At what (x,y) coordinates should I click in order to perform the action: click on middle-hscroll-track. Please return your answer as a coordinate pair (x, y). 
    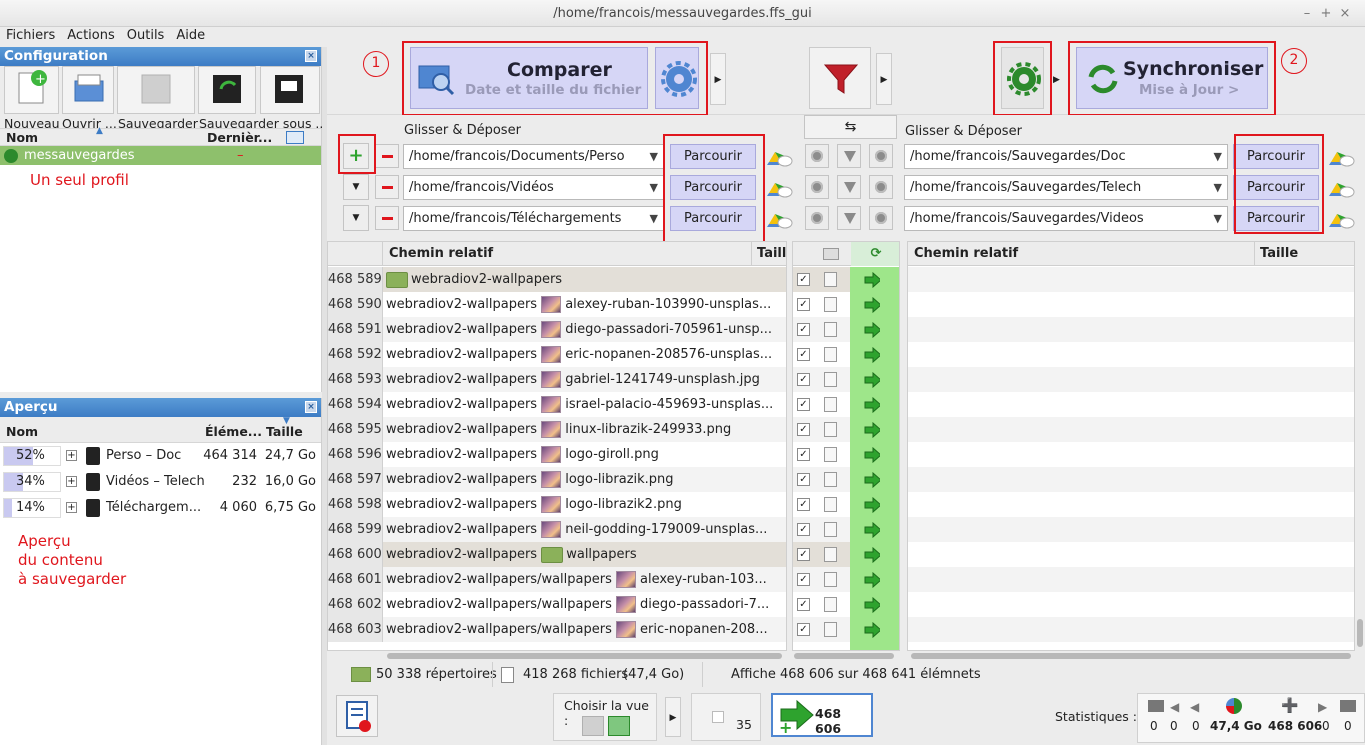
    Looking at the image, I should click on (846, 656).